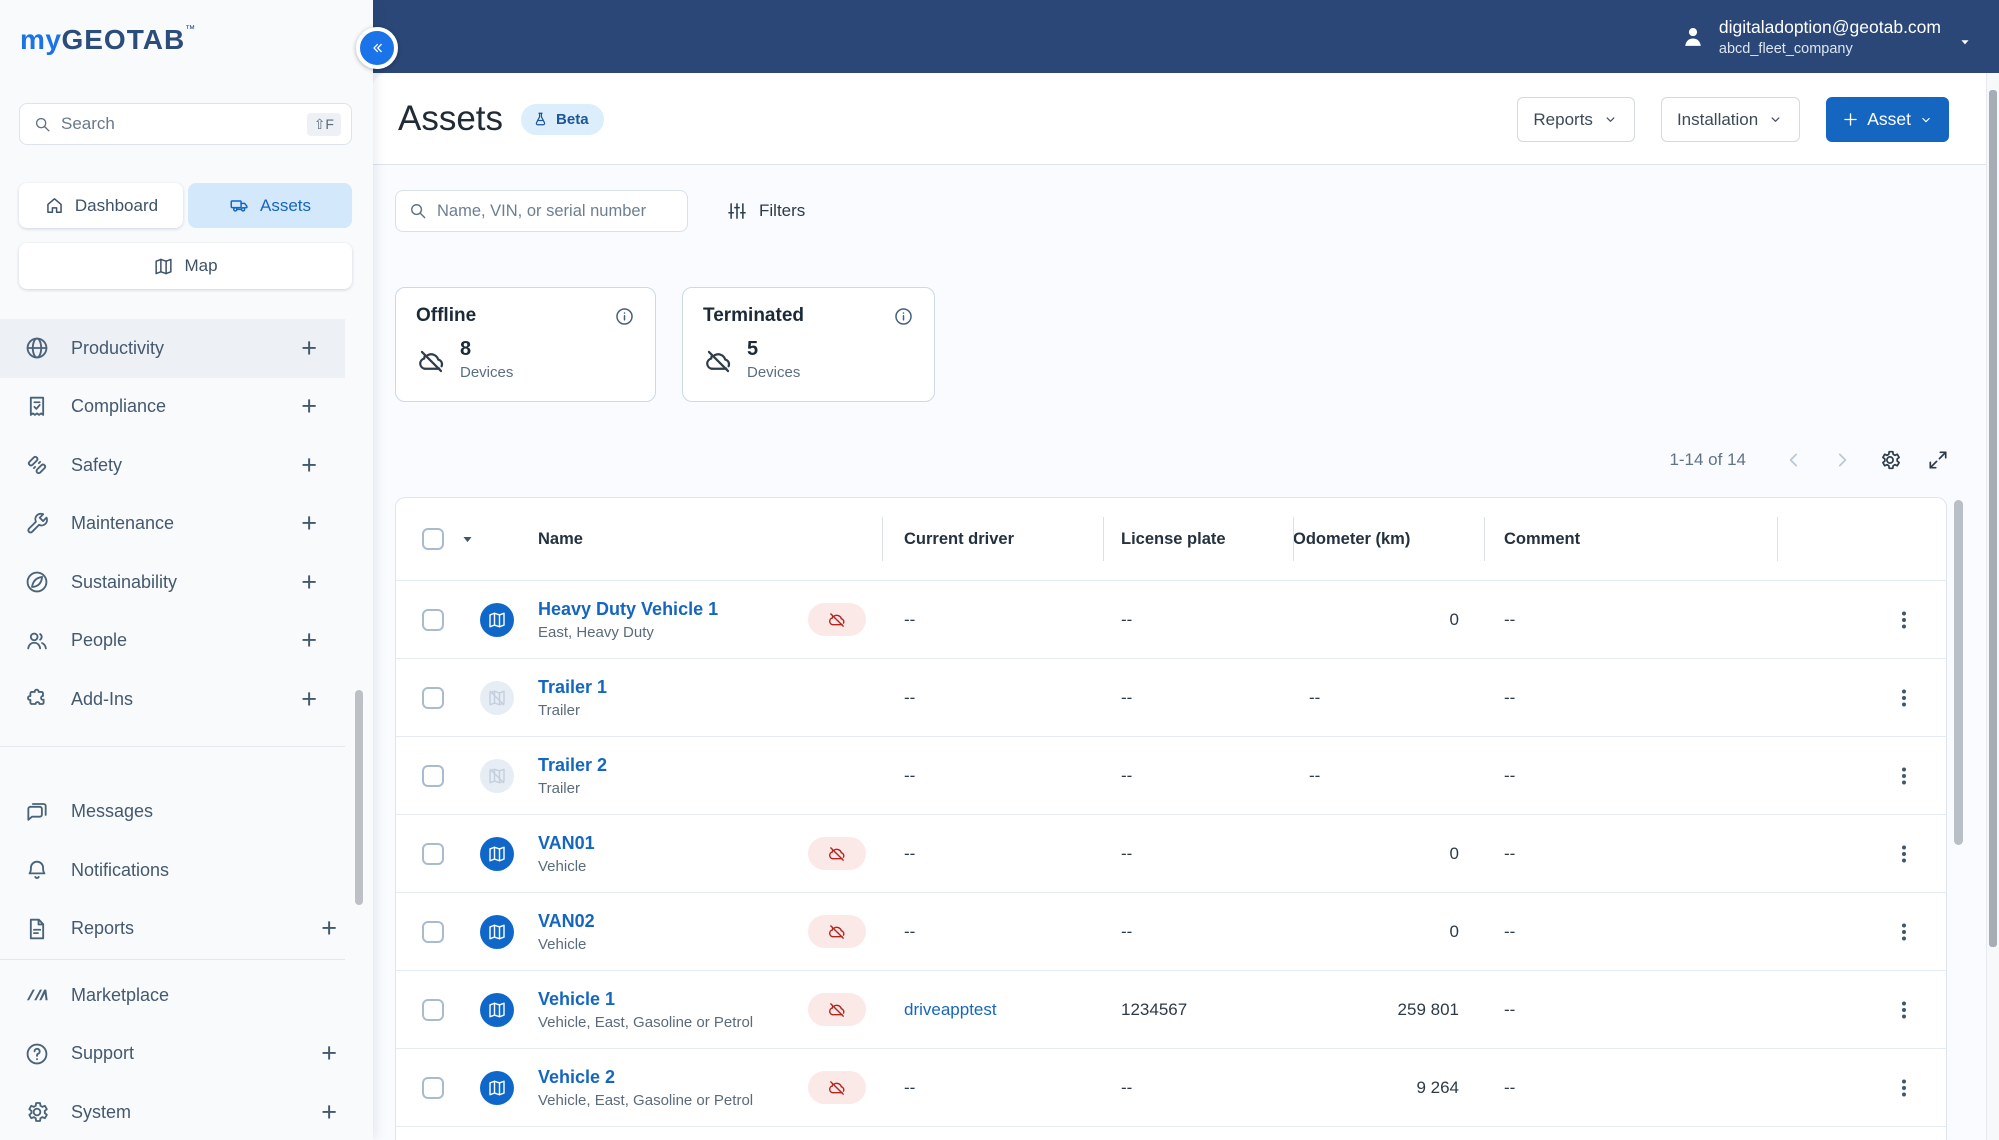 This screenshot has height=1140, width=1999. I want to click on table-row: Trailer 1 Trailer -- -- -- --, so click(1171, 697).